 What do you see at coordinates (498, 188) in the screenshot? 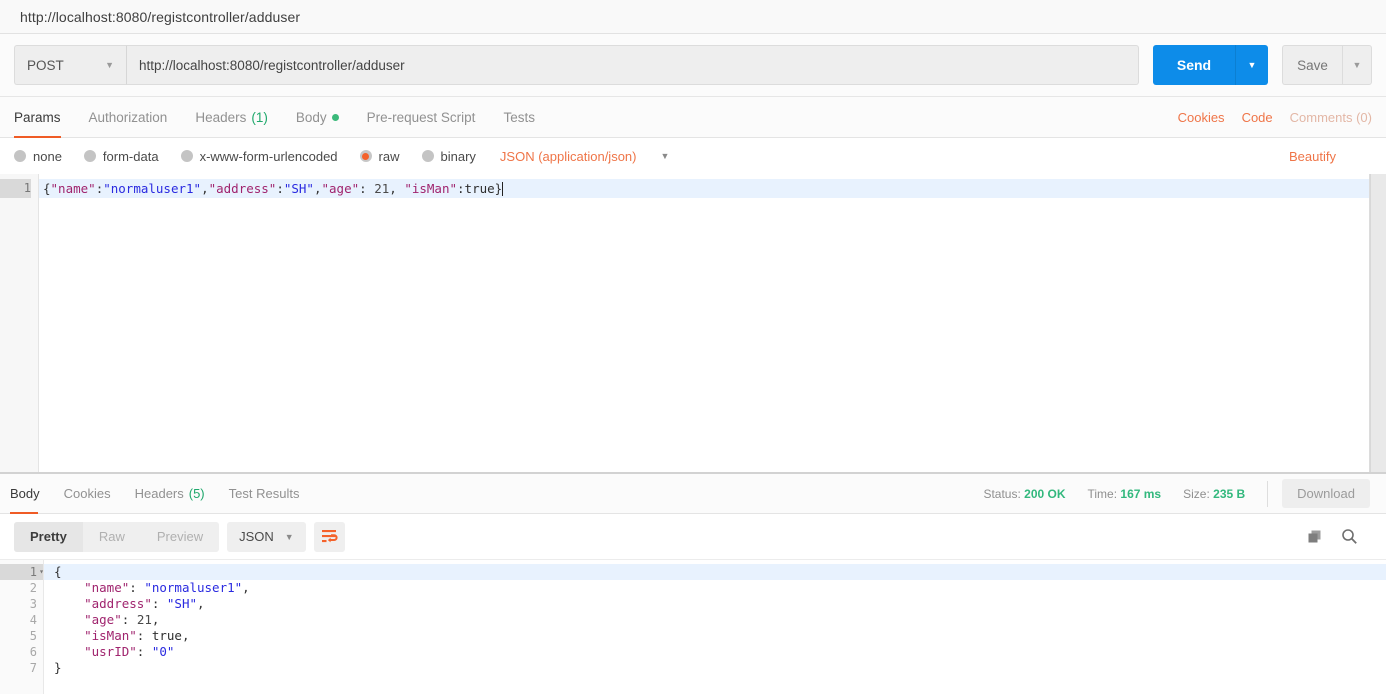
I see `code-token: }` at bounding box center [498, 188].